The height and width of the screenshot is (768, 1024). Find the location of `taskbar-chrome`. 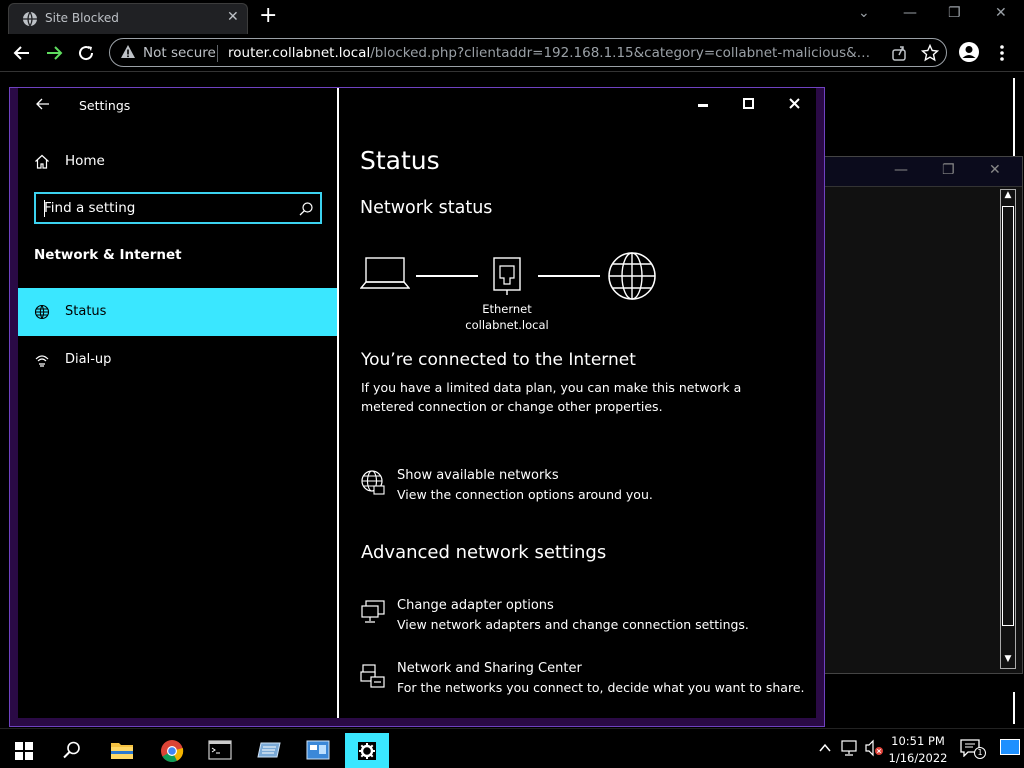

taskbar-chrome is located at coordinates (172, 750).